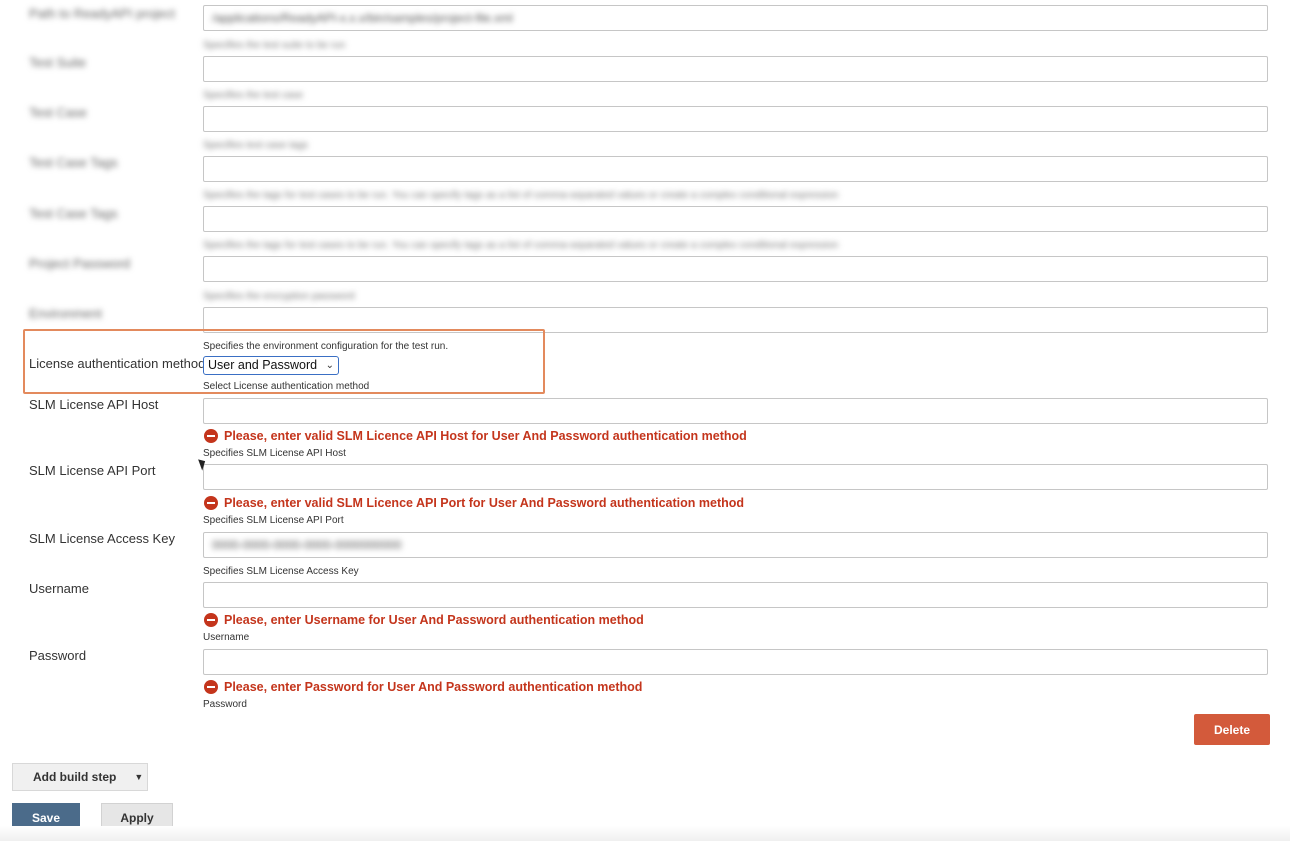 The image size is (1290, 841). I want to click on field-help: Specifies test case tags, so click(256, 145).